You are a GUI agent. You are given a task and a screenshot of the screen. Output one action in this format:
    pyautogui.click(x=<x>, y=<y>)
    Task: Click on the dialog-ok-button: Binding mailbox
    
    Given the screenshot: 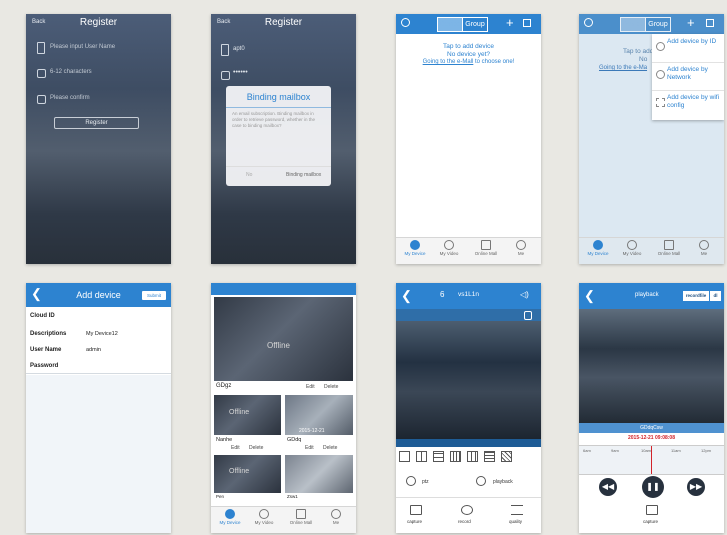 What is the action you would take?
    pyautogui.click(x=303, y=175)
    